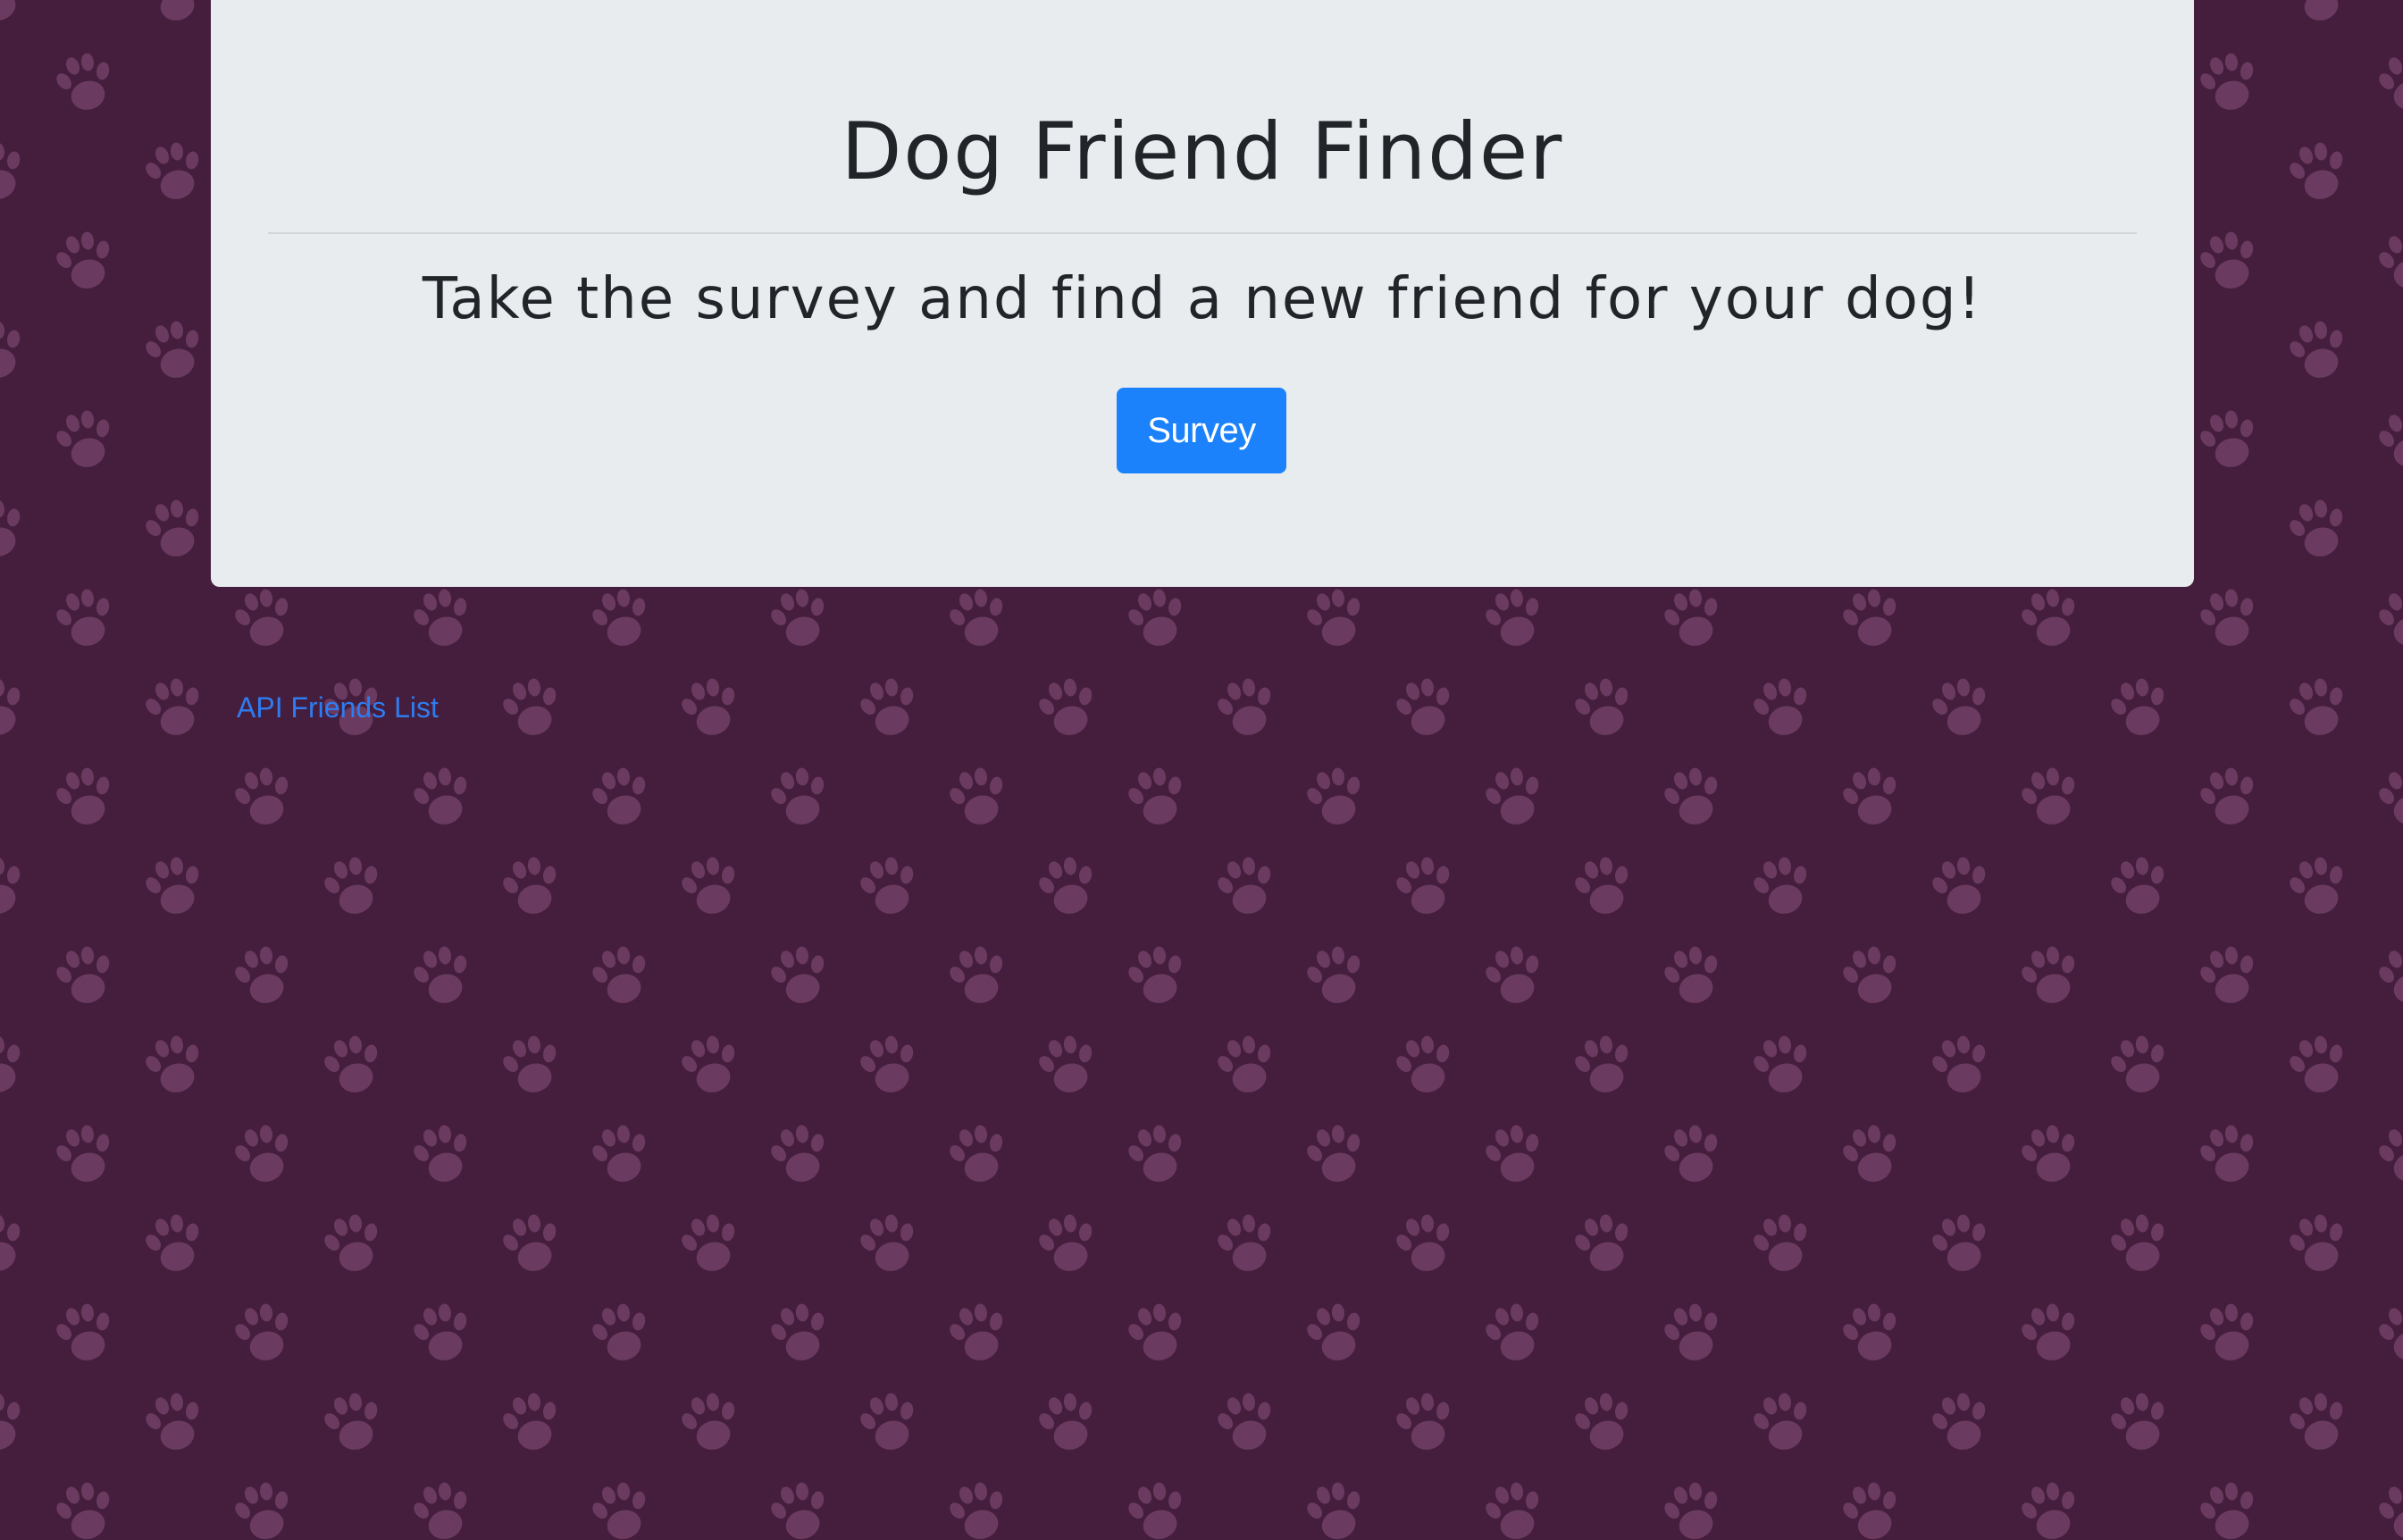  I want to click on page-title: Dog Friend Finder, so click(1202, 151).